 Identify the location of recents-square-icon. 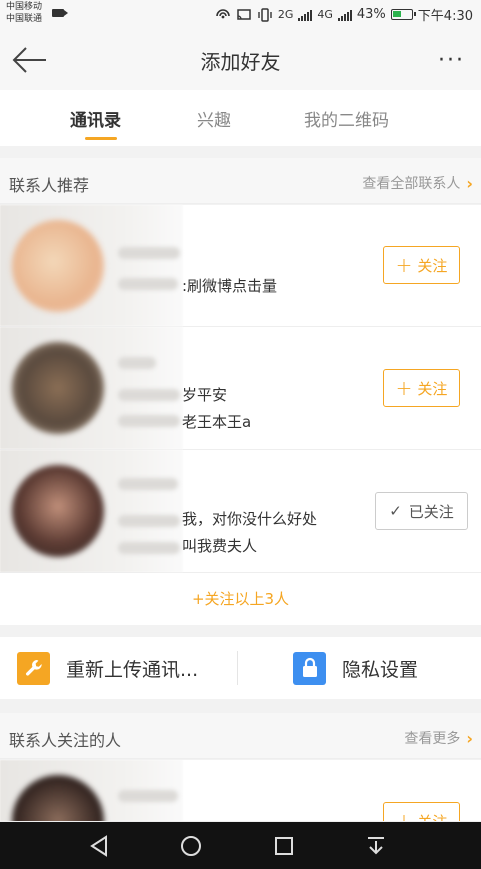
(284, 846).